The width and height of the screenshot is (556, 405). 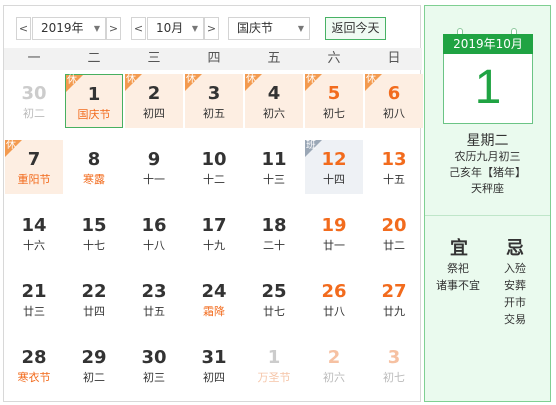 I want to click on day-cell: 17 十九, so click(x=214, y=233).